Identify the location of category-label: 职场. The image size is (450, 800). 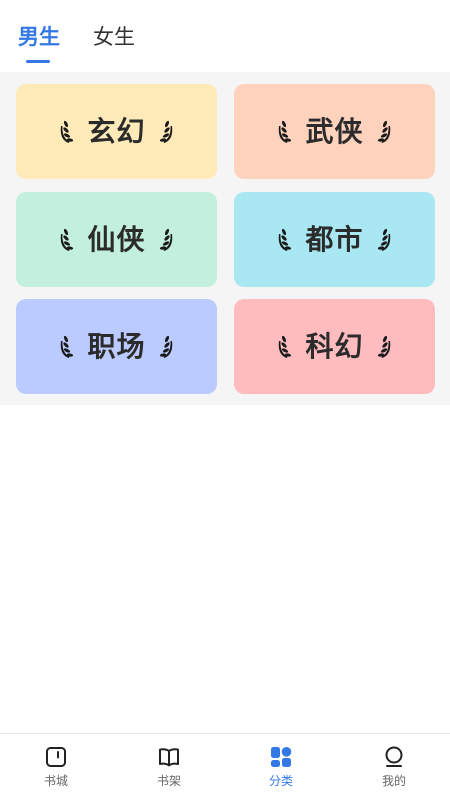
(116, 346).